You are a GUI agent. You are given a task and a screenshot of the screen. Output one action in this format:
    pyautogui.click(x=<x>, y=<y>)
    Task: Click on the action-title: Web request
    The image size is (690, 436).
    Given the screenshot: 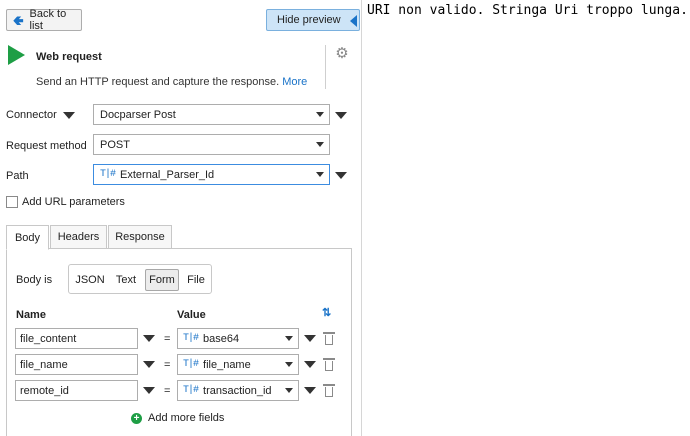 What is the action you would take?
    pyautogui.click(x=69, y=57)
    